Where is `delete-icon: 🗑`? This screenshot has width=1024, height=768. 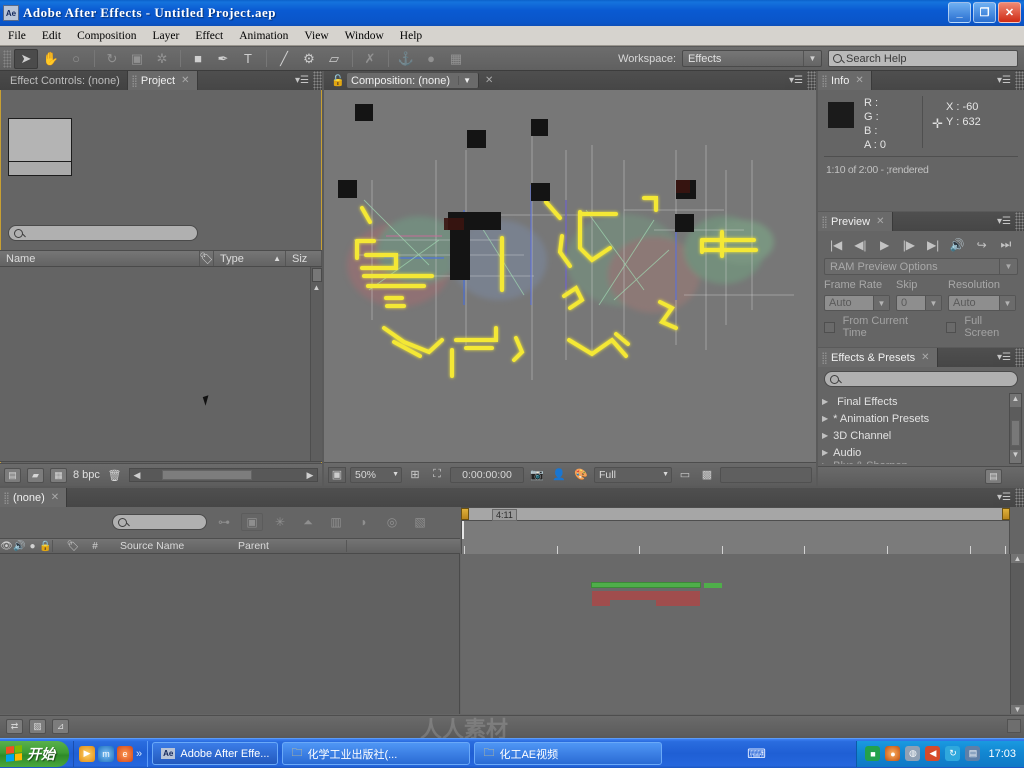
delete-icon: 🗑 is located at coordinates (114, 475).